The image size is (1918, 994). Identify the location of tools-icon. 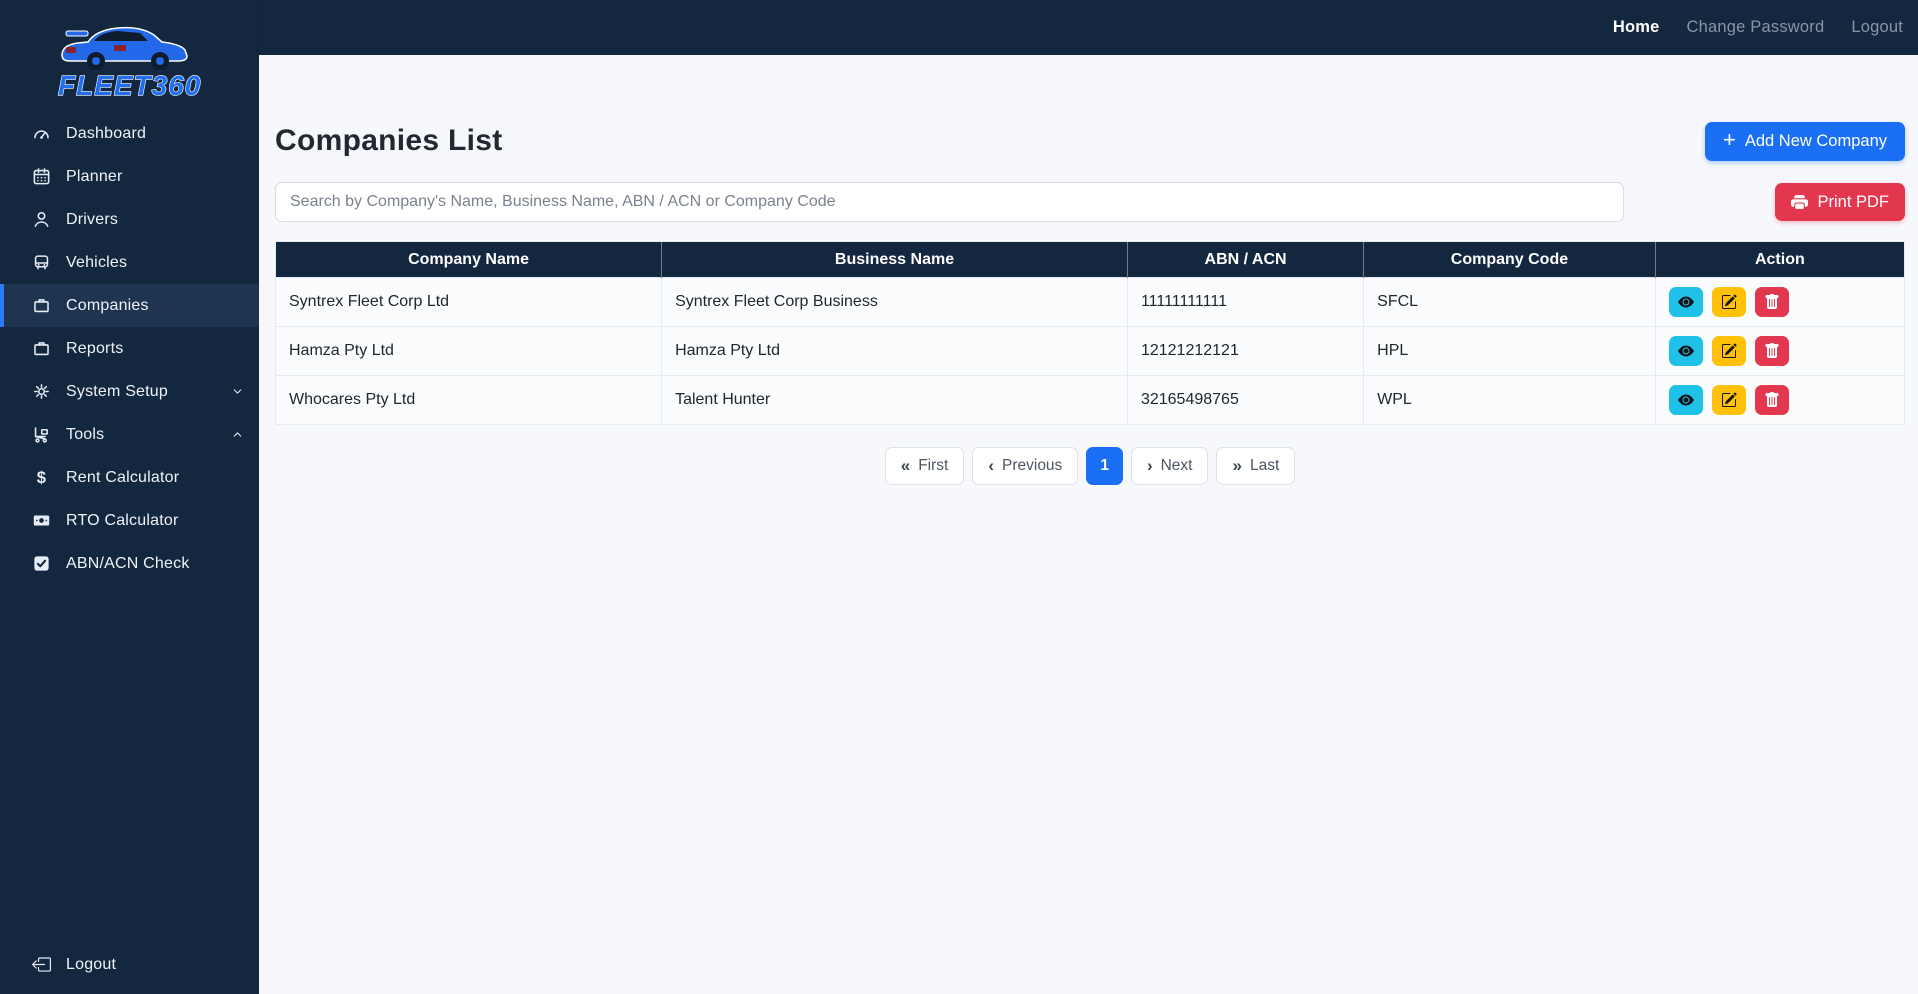
(41, 435).